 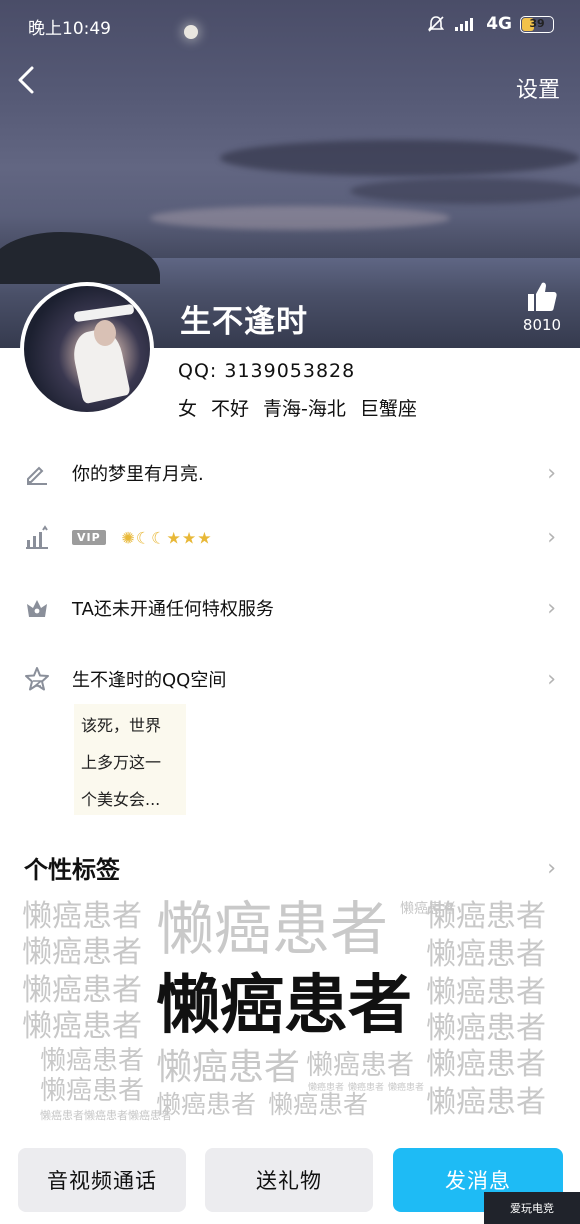 What do you see at coordinates (121, 725) in the screenshot?
I see `qzone-preview-line: 该死，世界` at bounding box center [121, 725].